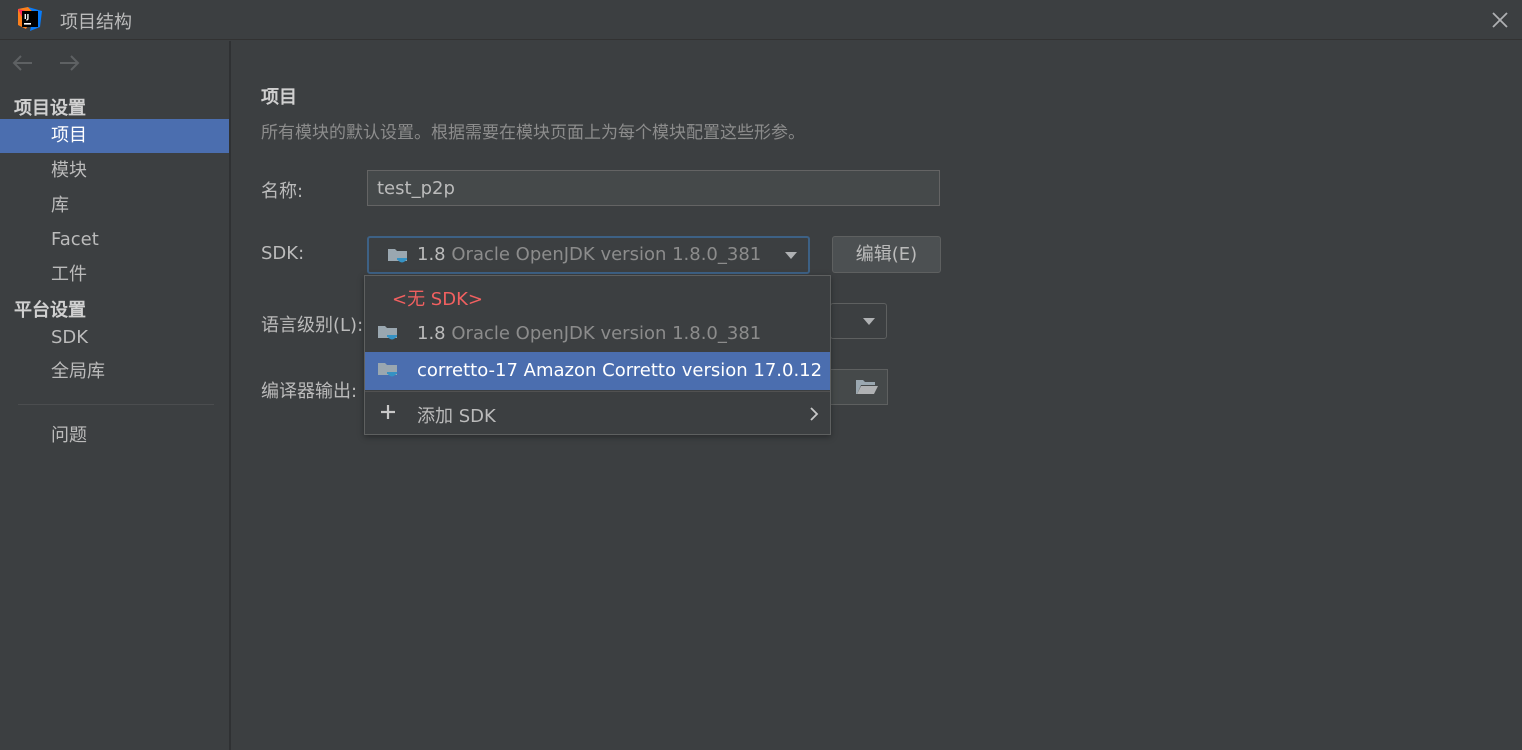 This screenshot has width=1522, height=750. I want to click on project-settings-header: 项目设置, so click(50, 108).